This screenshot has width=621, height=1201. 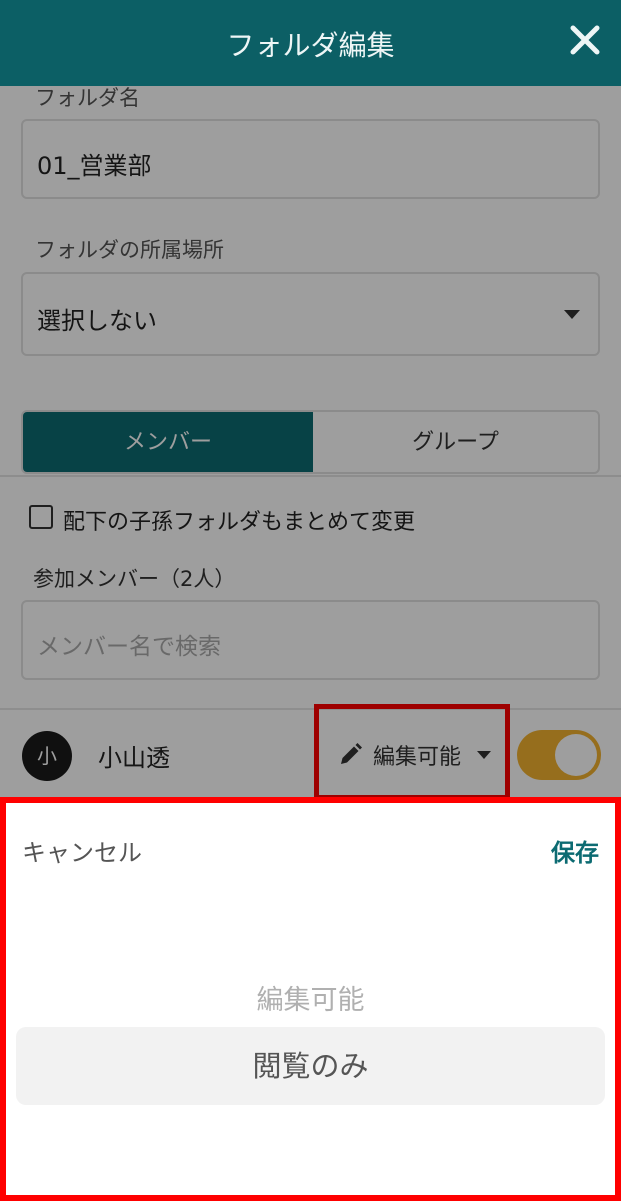 What do you see at coordinates (576, 755) in the screenshot?
I see `toggle-knob` at bounding box center [576, 755].